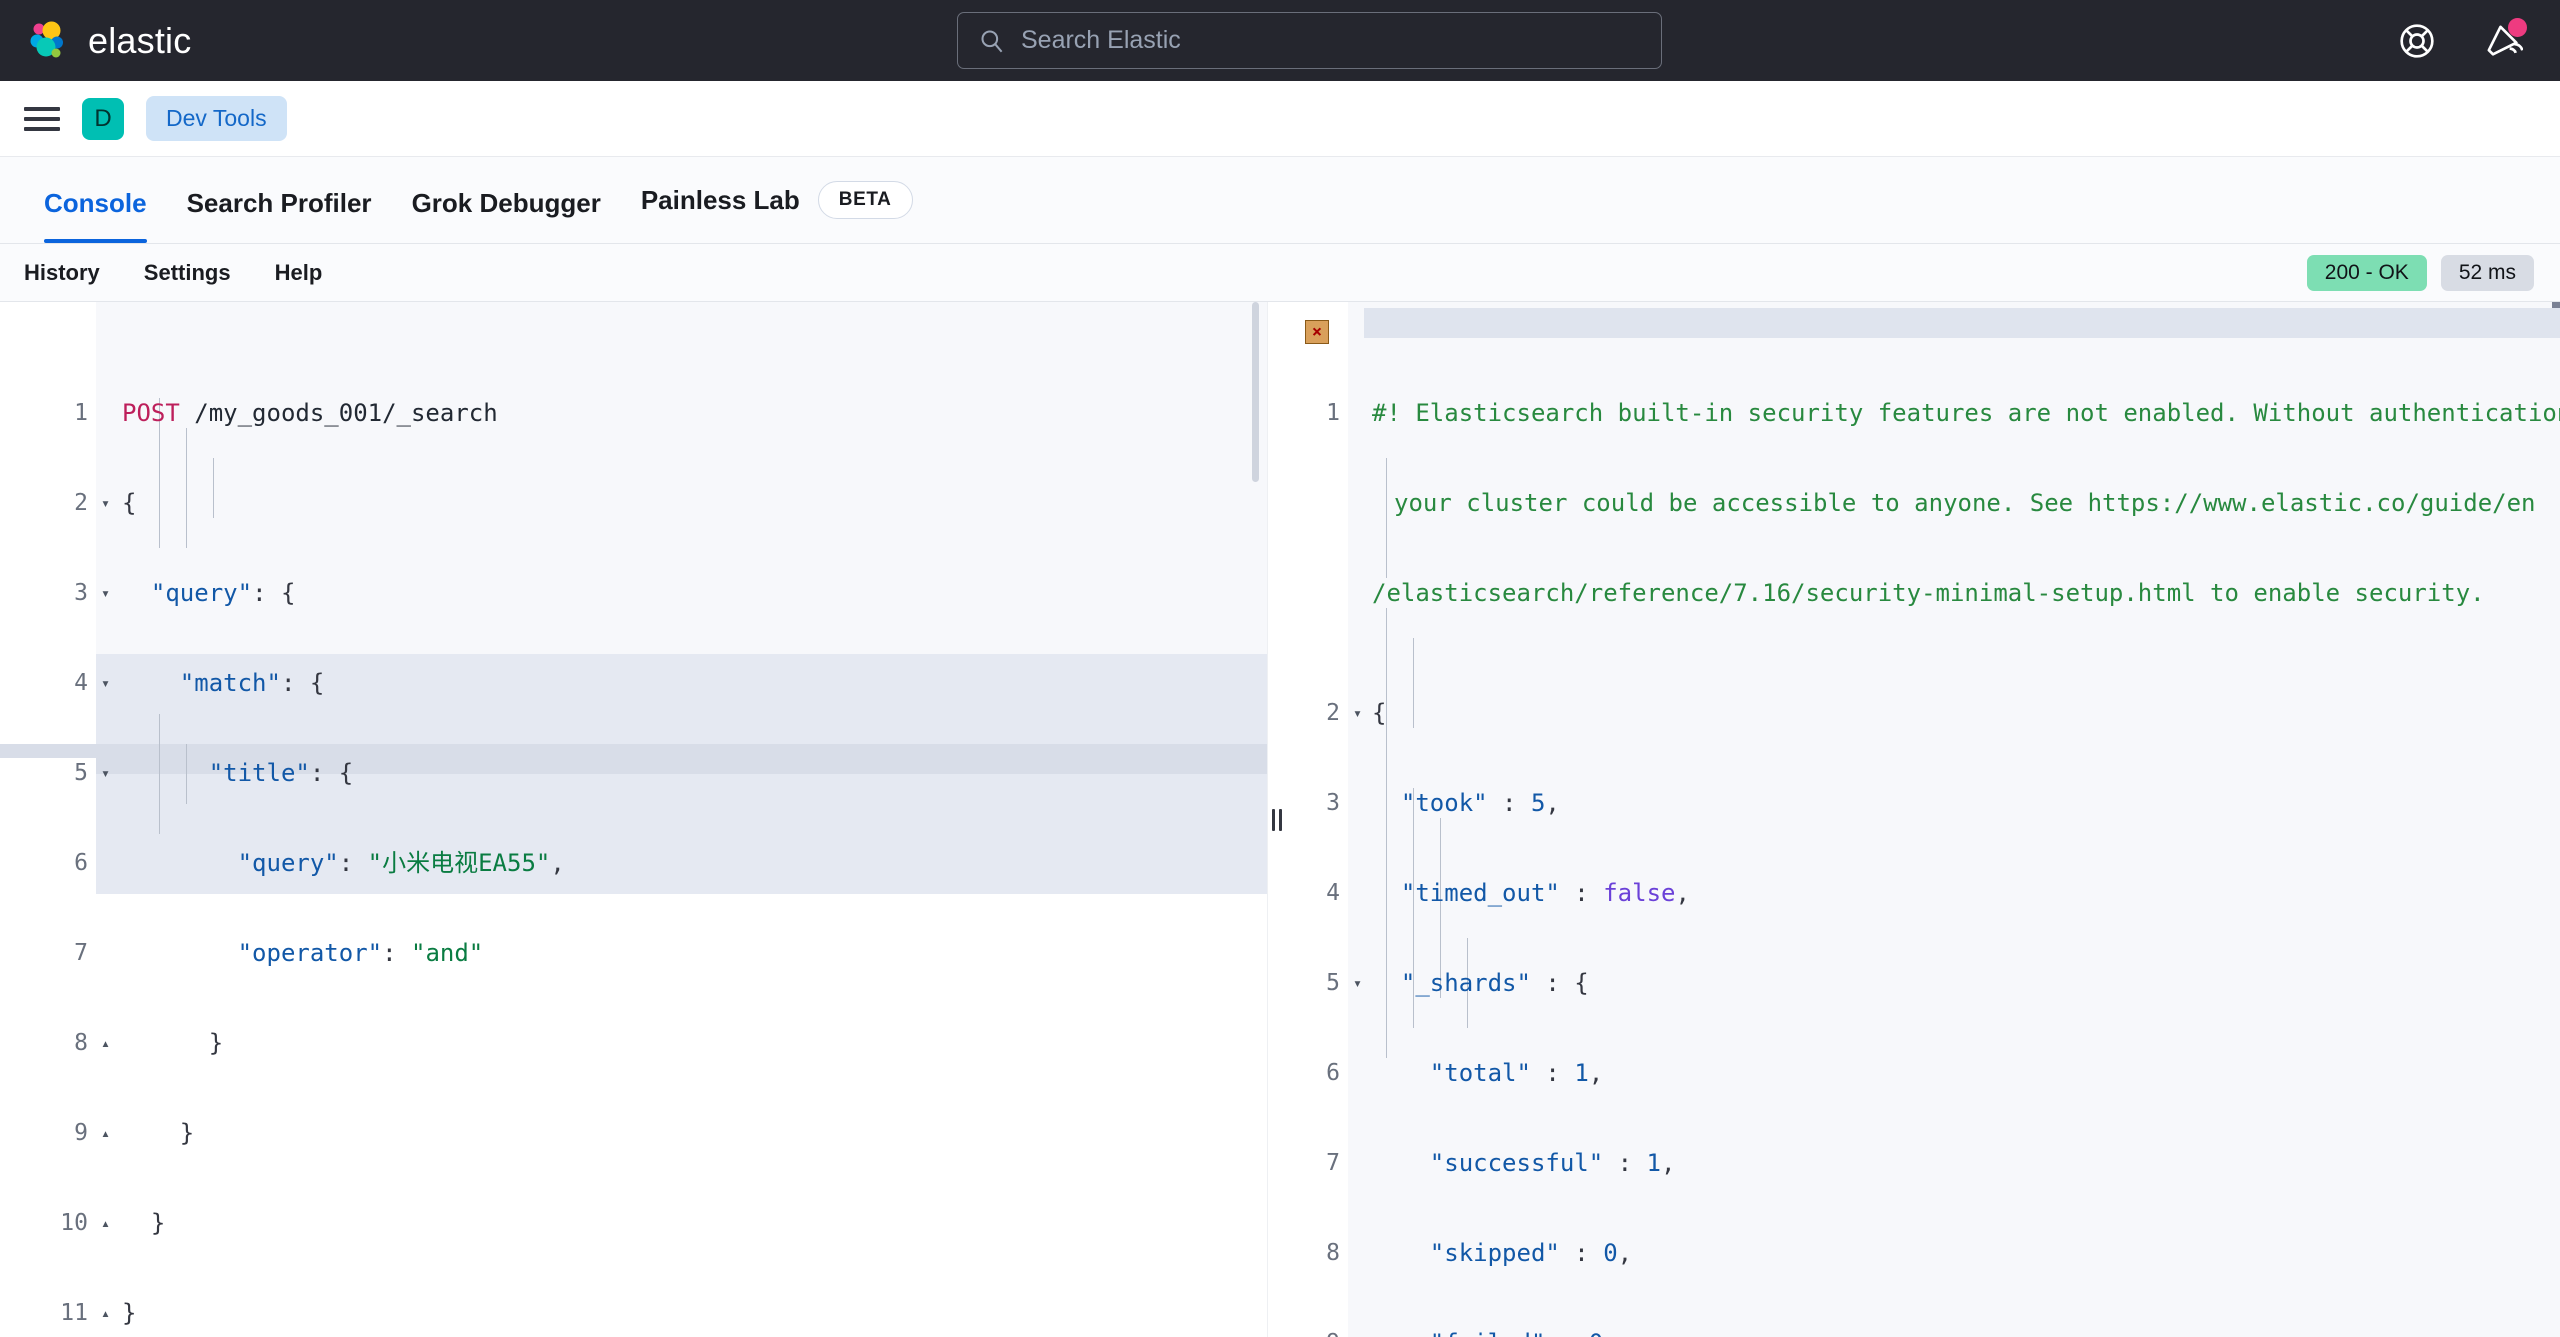 The width and height of the screenshot is (2560, 1337). I want to click on code-line: 7 "operator": "and", so click(633, 953).